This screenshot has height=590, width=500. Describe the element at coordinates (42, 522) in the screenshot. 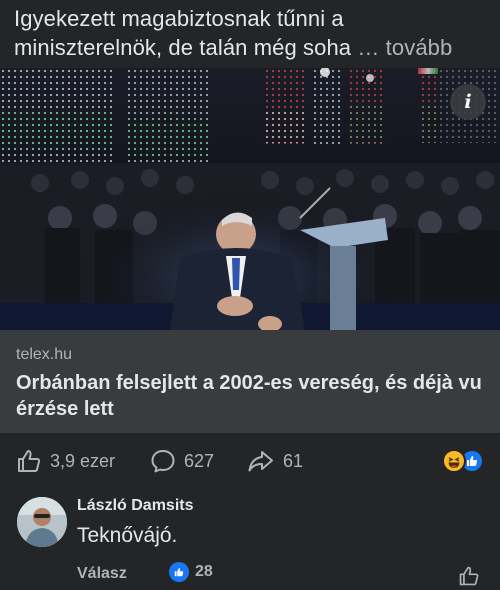

I see `avatar` at that location.